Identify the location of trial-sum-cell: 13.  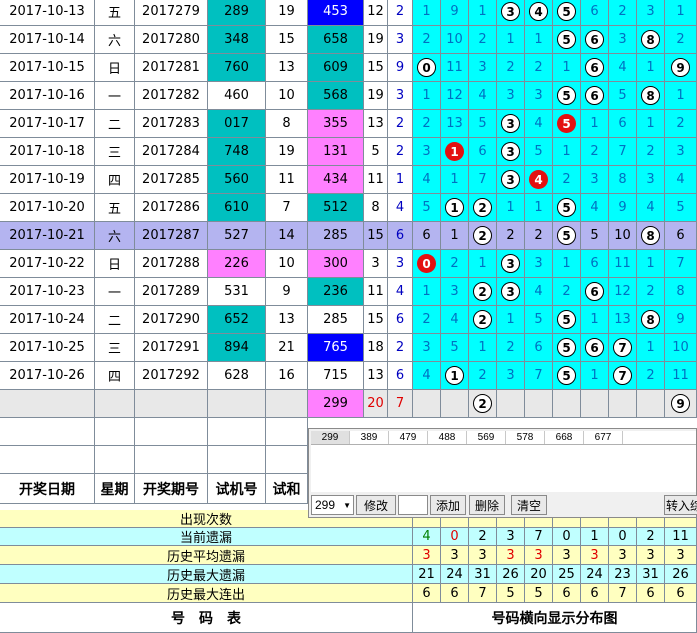
(287, 68).